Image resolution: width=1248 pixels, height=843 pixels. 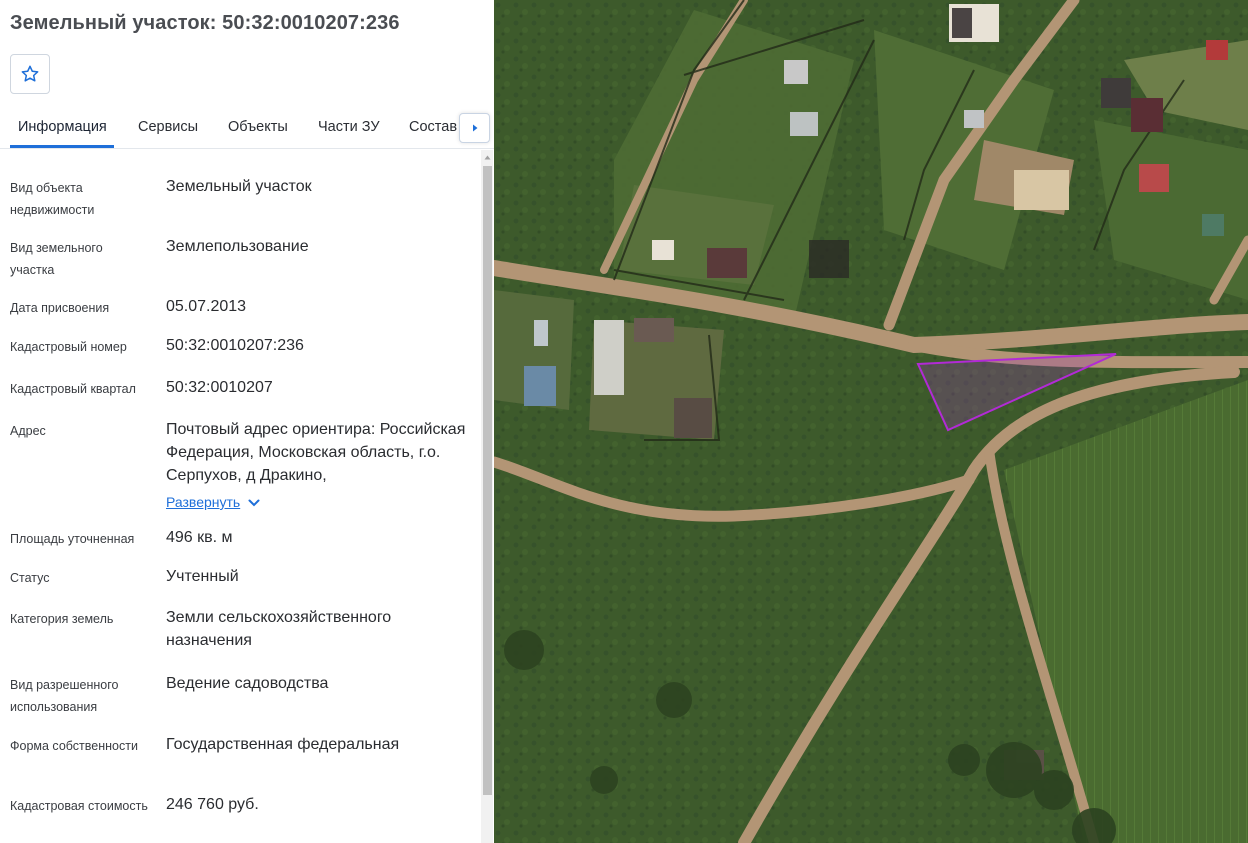 I want to click on info-label: Вид объекта недвижимости, so click(x=52, y=199).